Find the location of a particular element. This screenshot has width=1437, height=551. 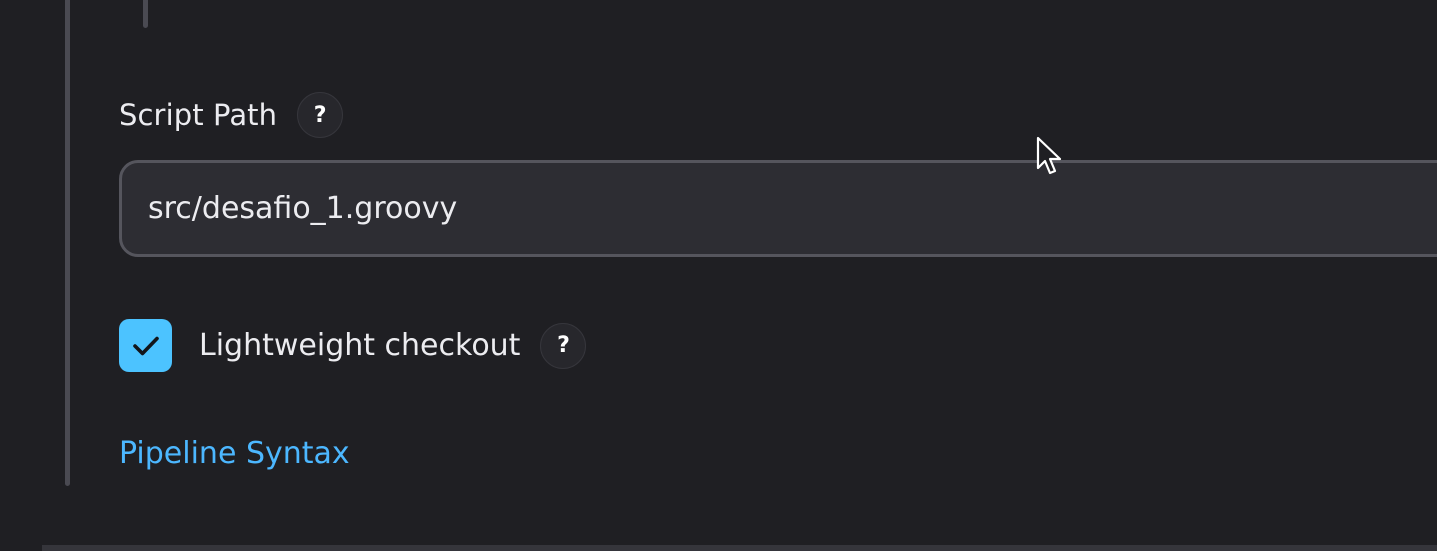

script-path-help-button: ? is located at coordinates (320, 115).